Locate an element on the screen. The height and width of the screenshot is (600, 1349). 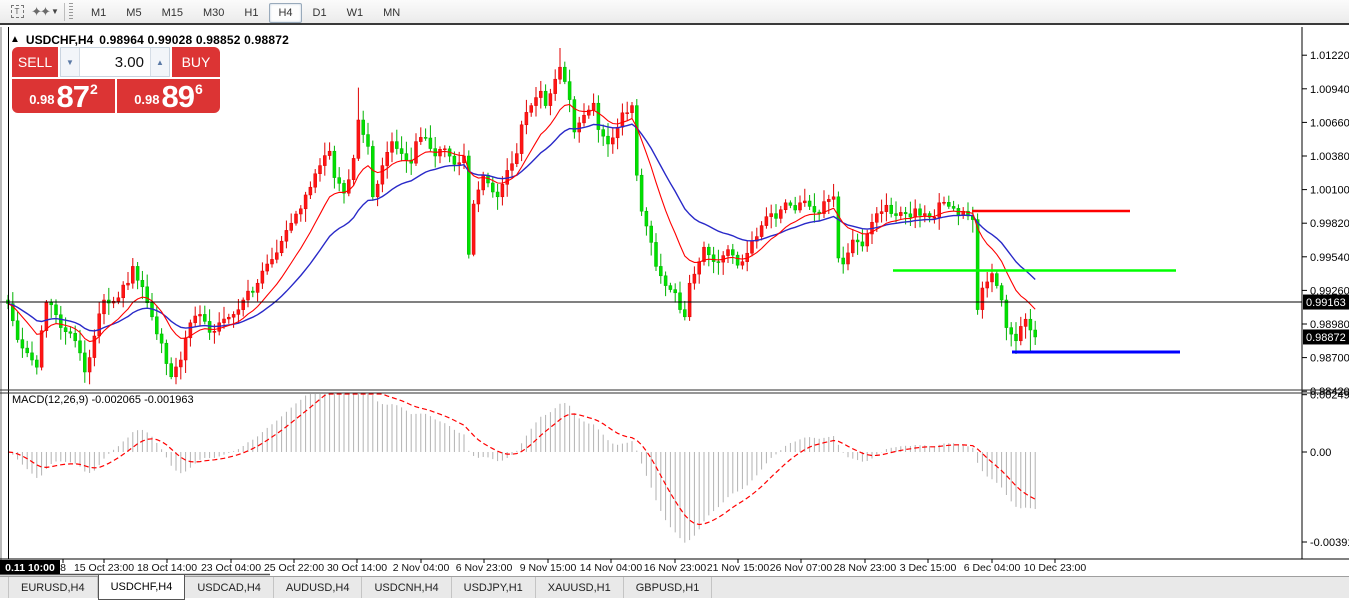
price-tag: 0.98872 is located at coordinates (1326, 338).